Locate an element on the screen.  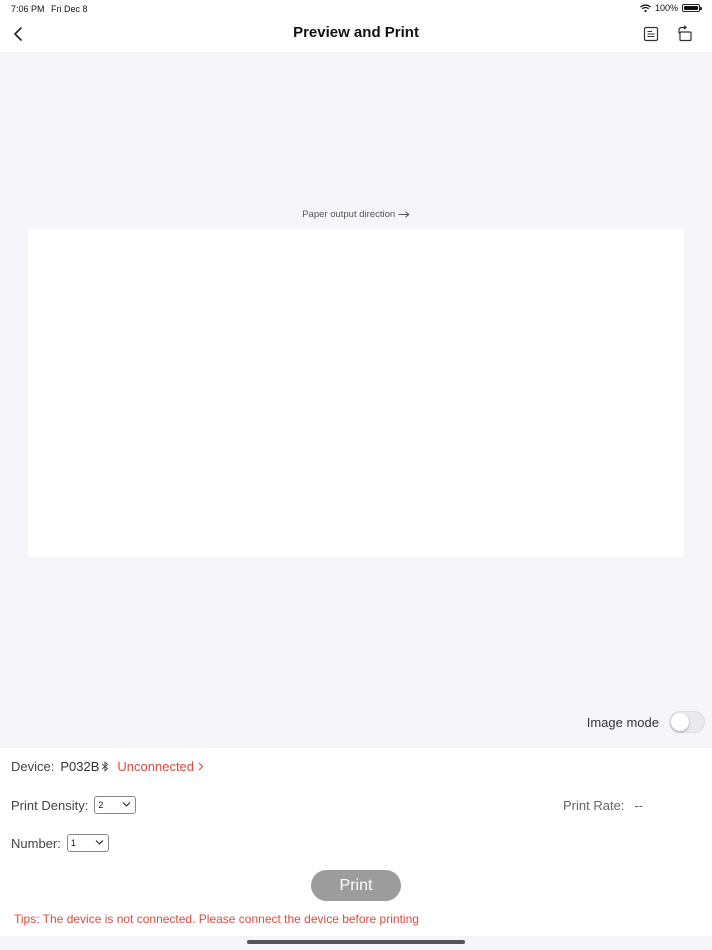
density-value: 2 is located at coordinates (101, 805).